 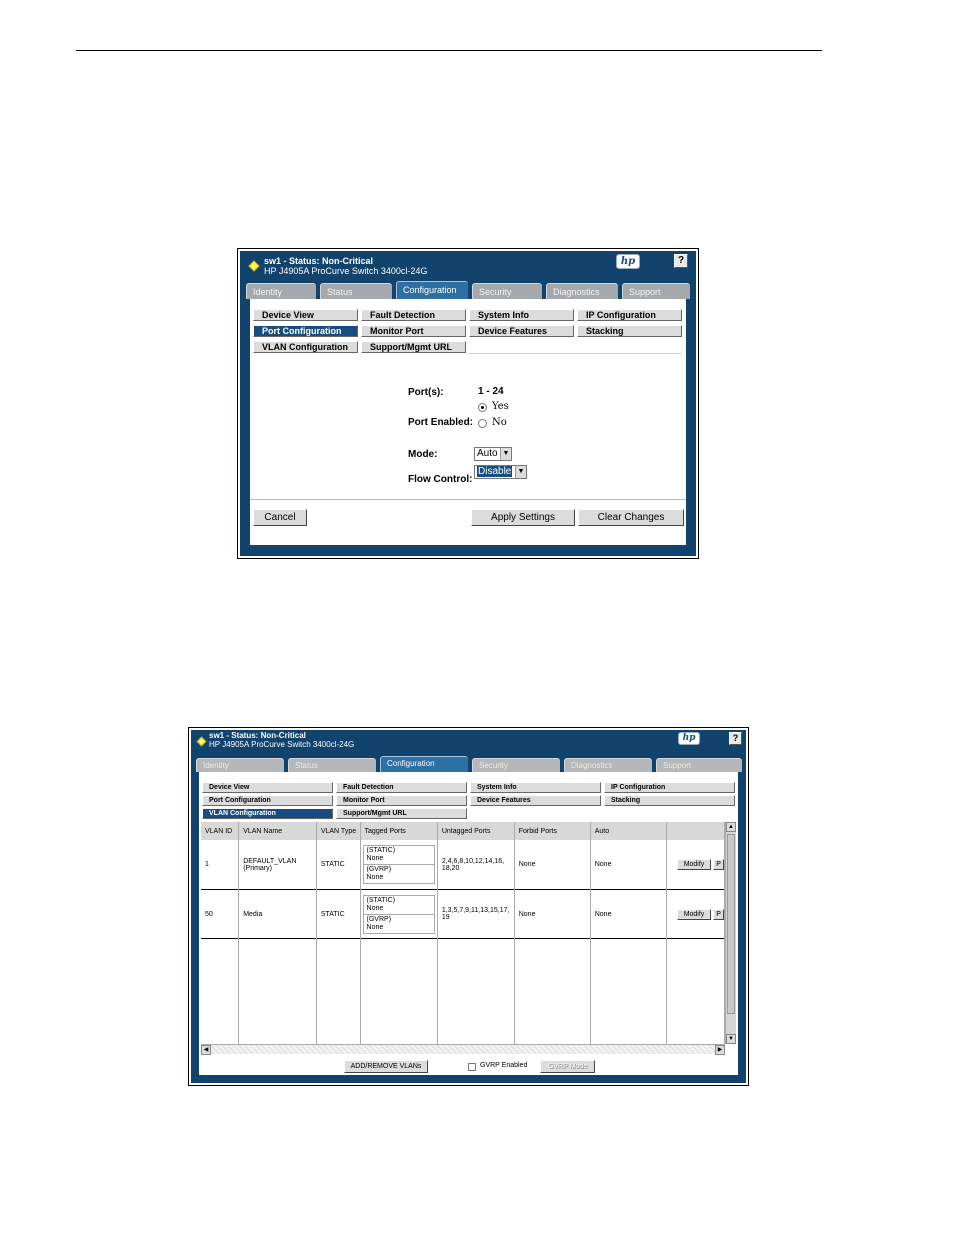 I want to click on port-enabled-no-label: No, so click(x=499, y=422).